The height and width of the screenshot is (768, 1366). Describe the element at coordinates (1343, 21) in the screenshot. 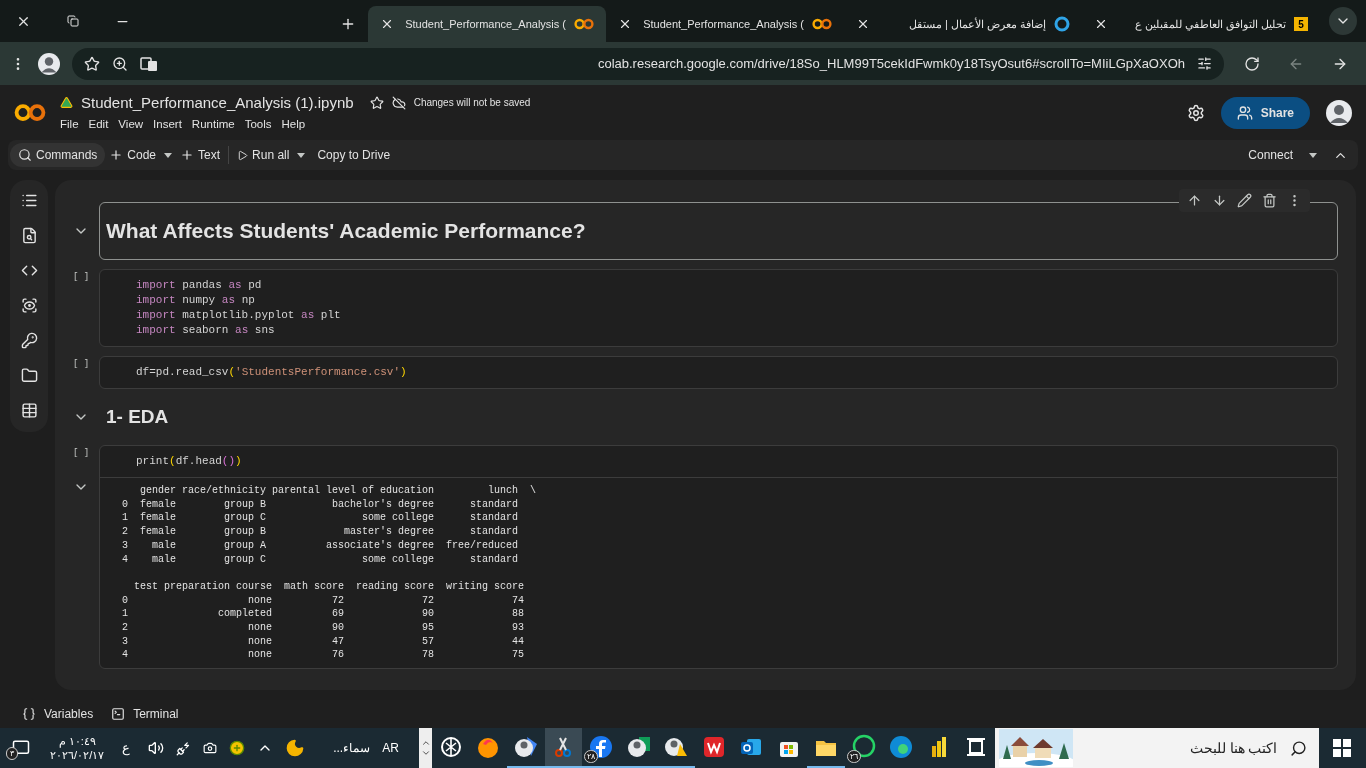

I see `tab-list-button` at that location.